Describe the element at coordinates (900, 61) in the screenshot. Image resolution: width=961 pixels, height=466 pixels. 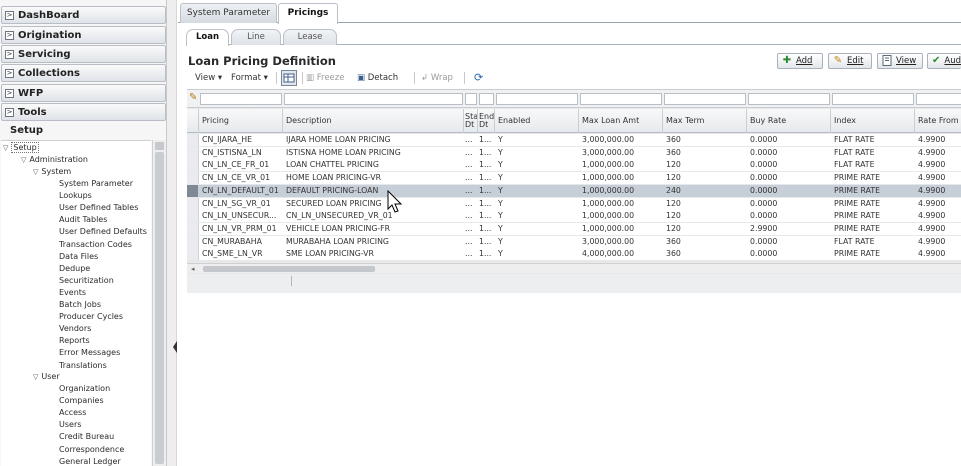
I see `view-button: View` at that location.